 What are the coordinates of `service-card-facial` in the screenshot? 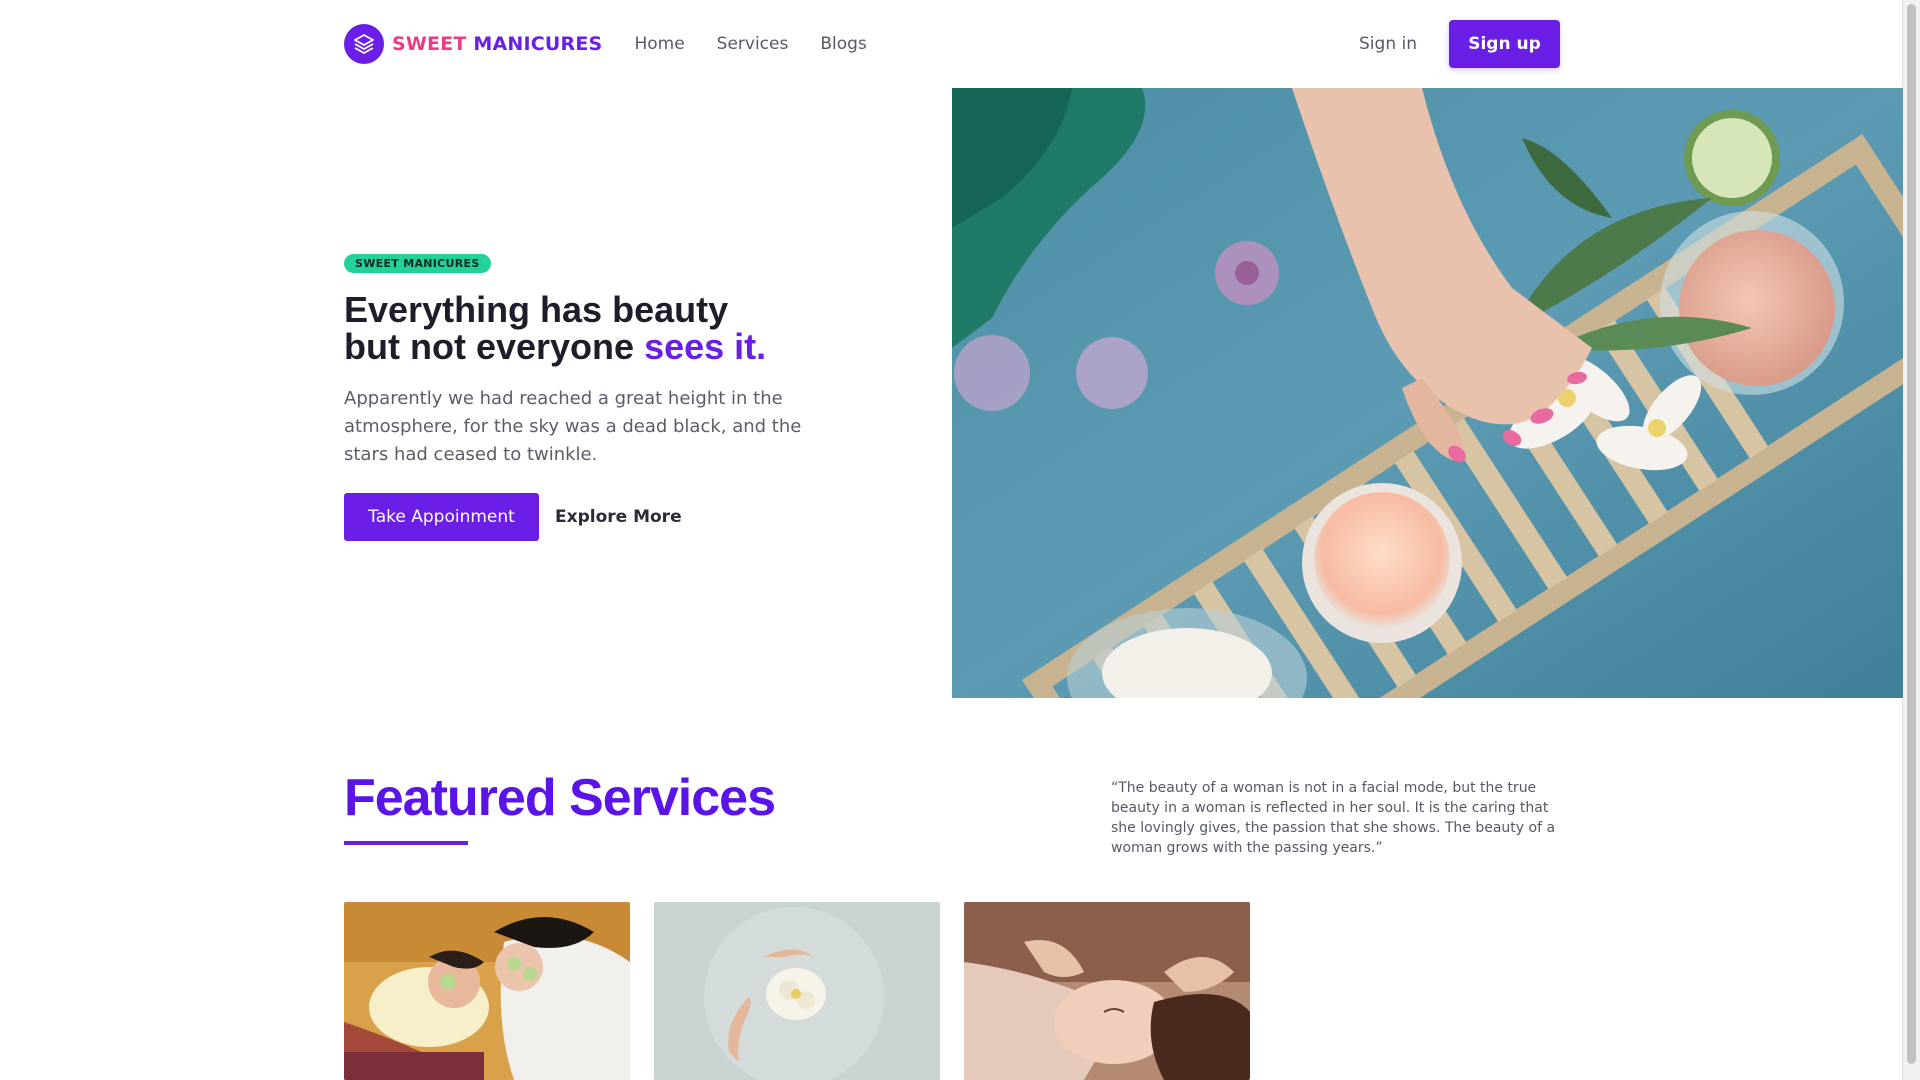 It's located at (487, 991).